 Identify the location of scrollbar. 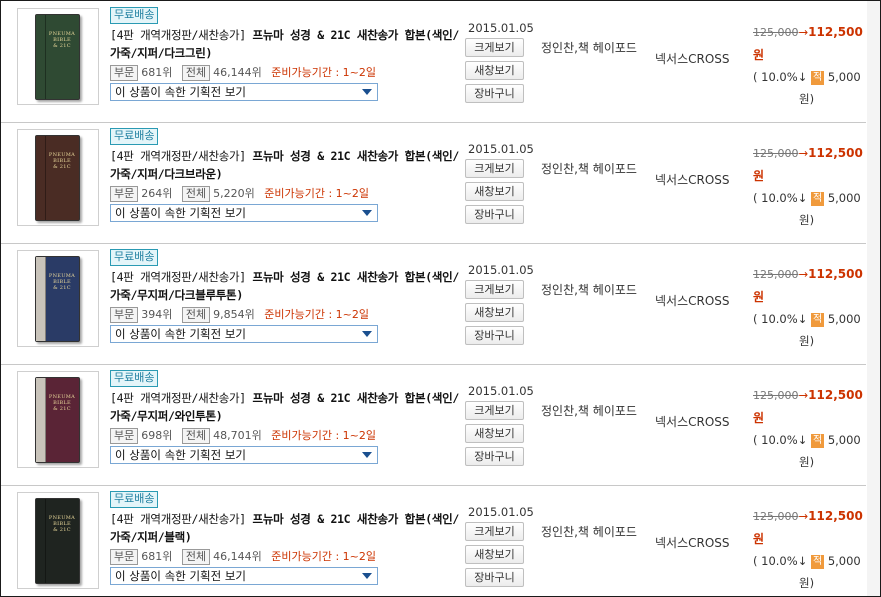
(873, 298).